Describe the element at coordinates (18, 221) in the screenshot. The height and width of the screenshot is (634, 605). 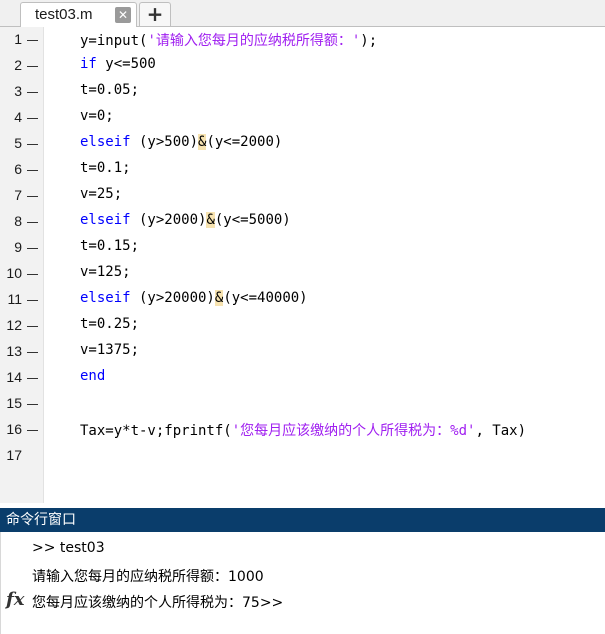
I see `line-number: 8` at that location.